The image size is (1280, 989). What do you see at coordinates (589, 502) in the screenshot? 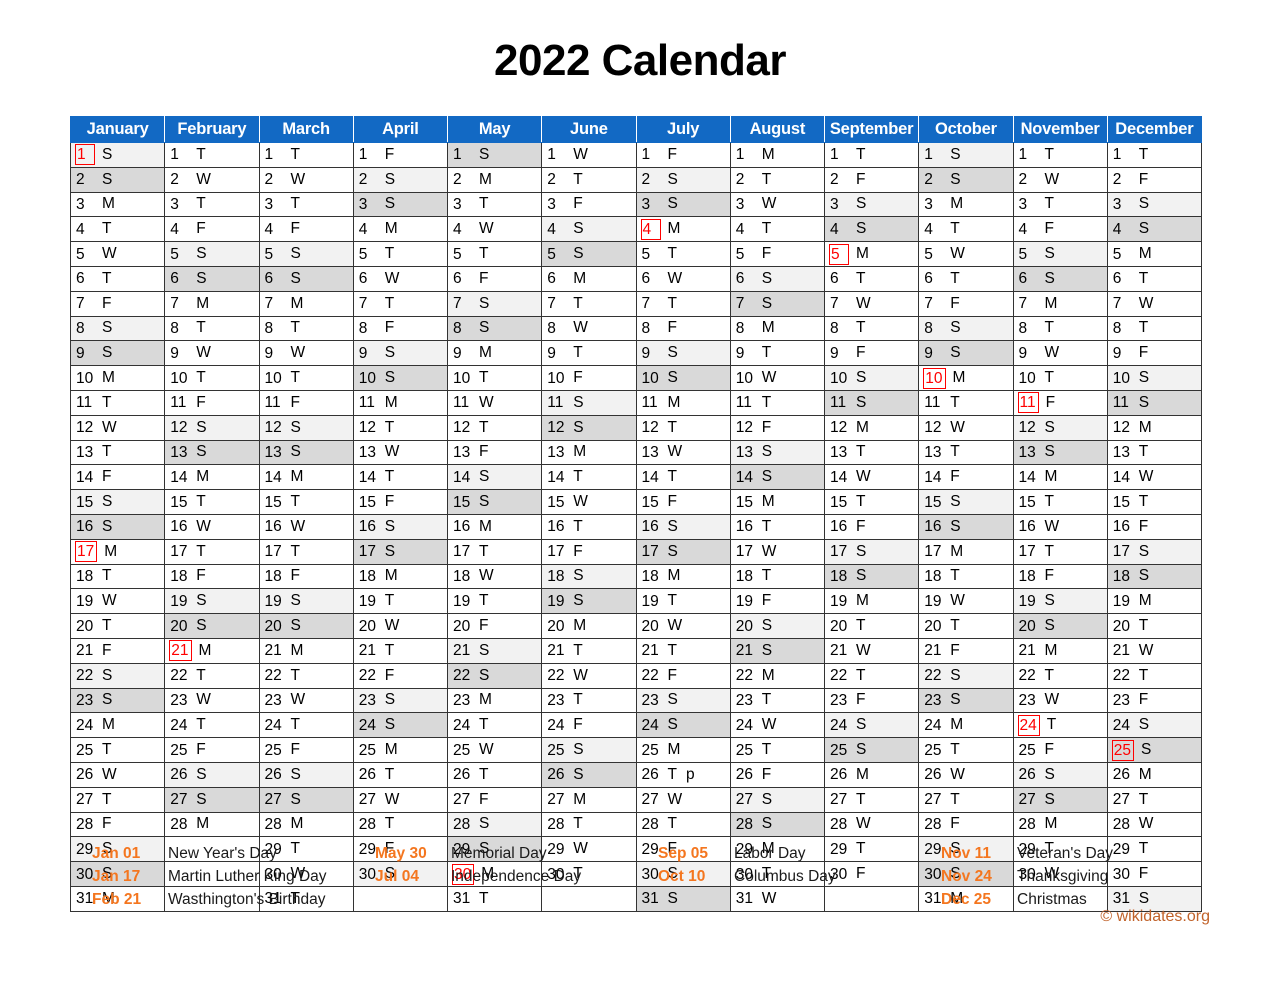
I see `day-cell-june-15: 15 W` at bounding box center [589, 502].